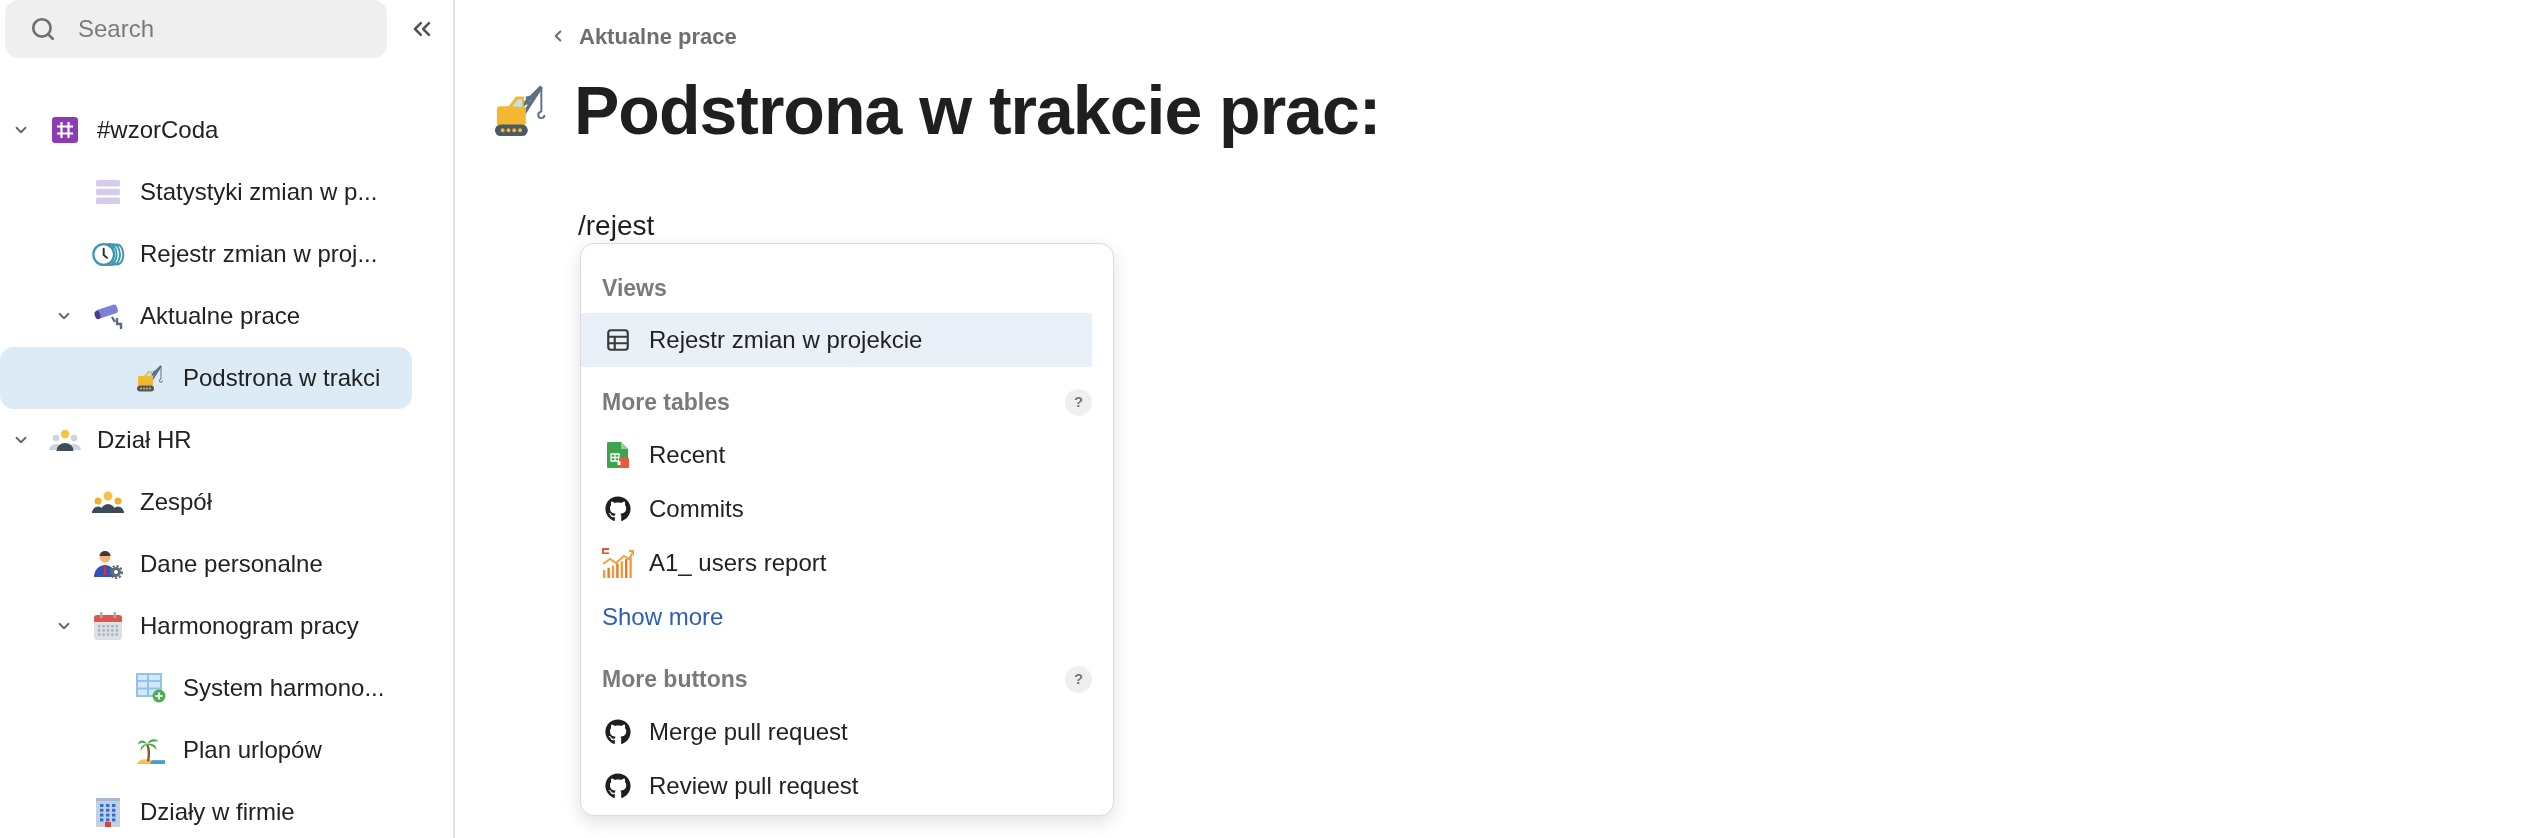  I want to click on sidebar-item: Harmonogram pracy, so click(206, 626).